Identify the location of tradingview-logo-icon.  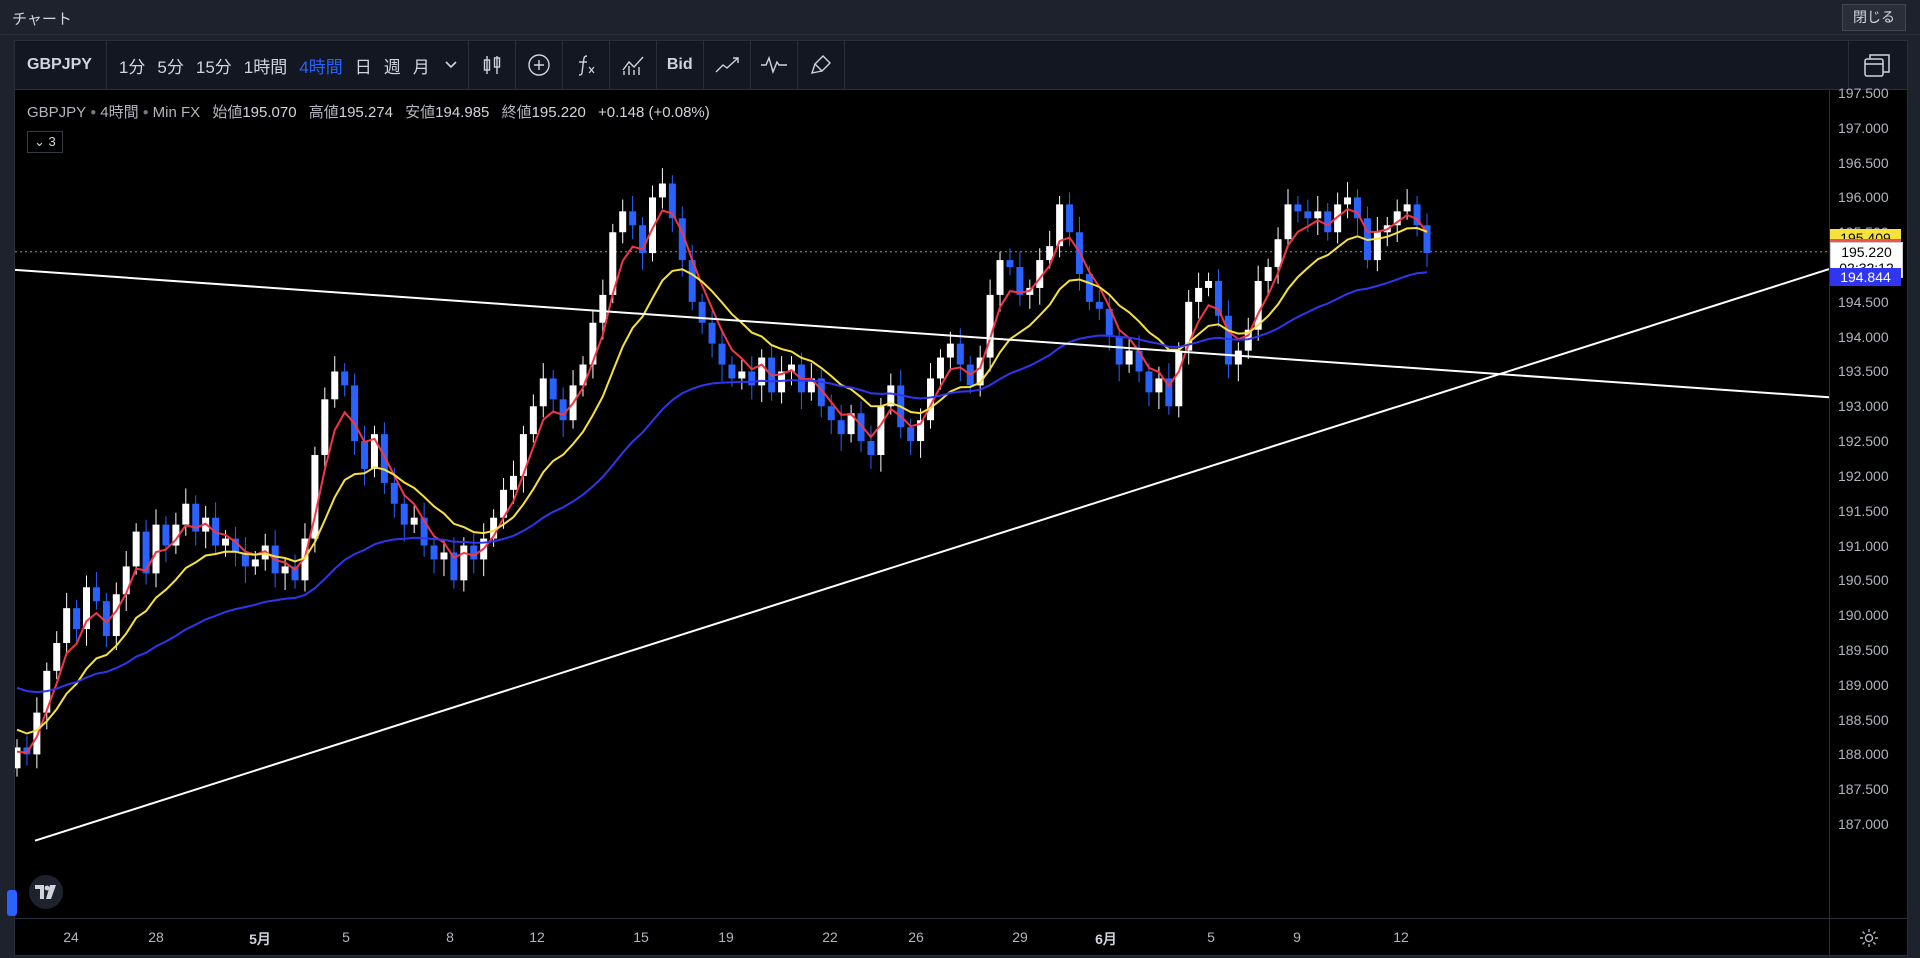
(46, 892).